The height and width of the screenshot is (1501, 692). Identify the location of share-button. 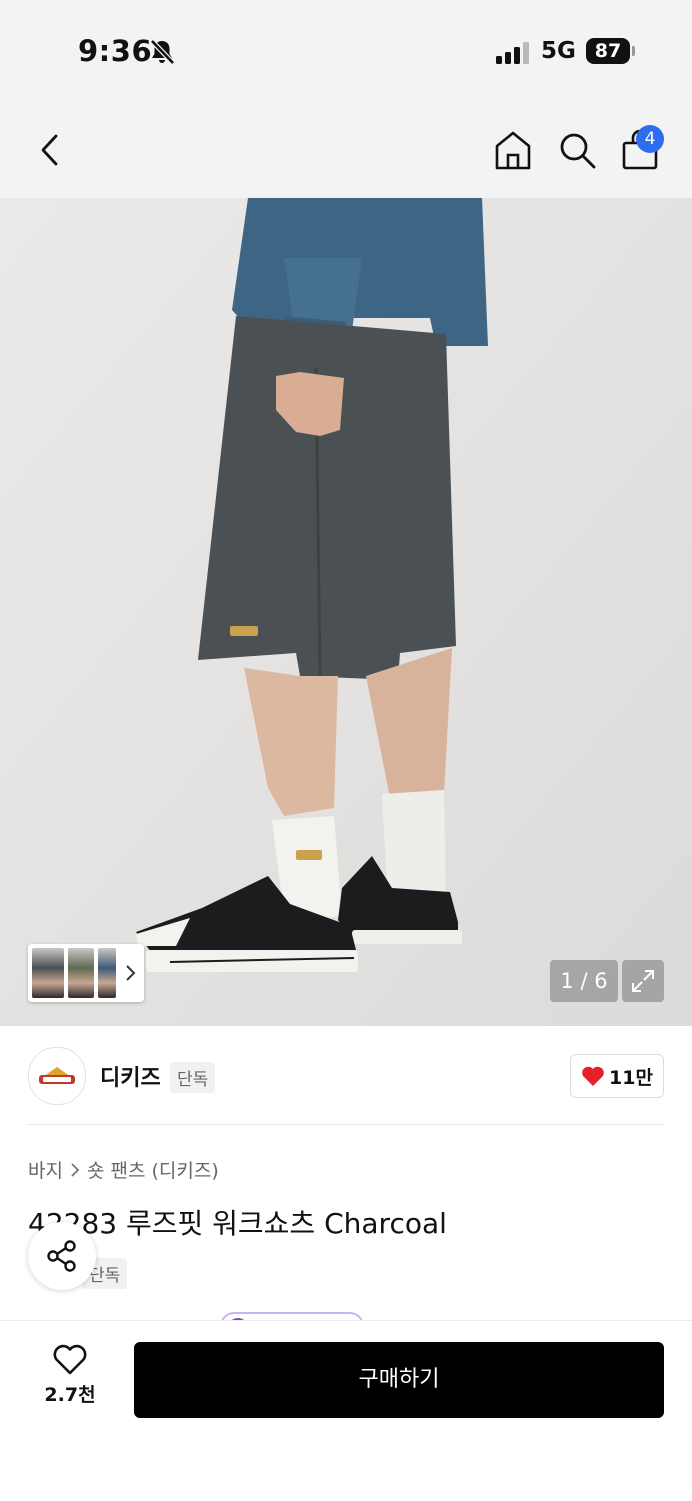
(62, 1256).